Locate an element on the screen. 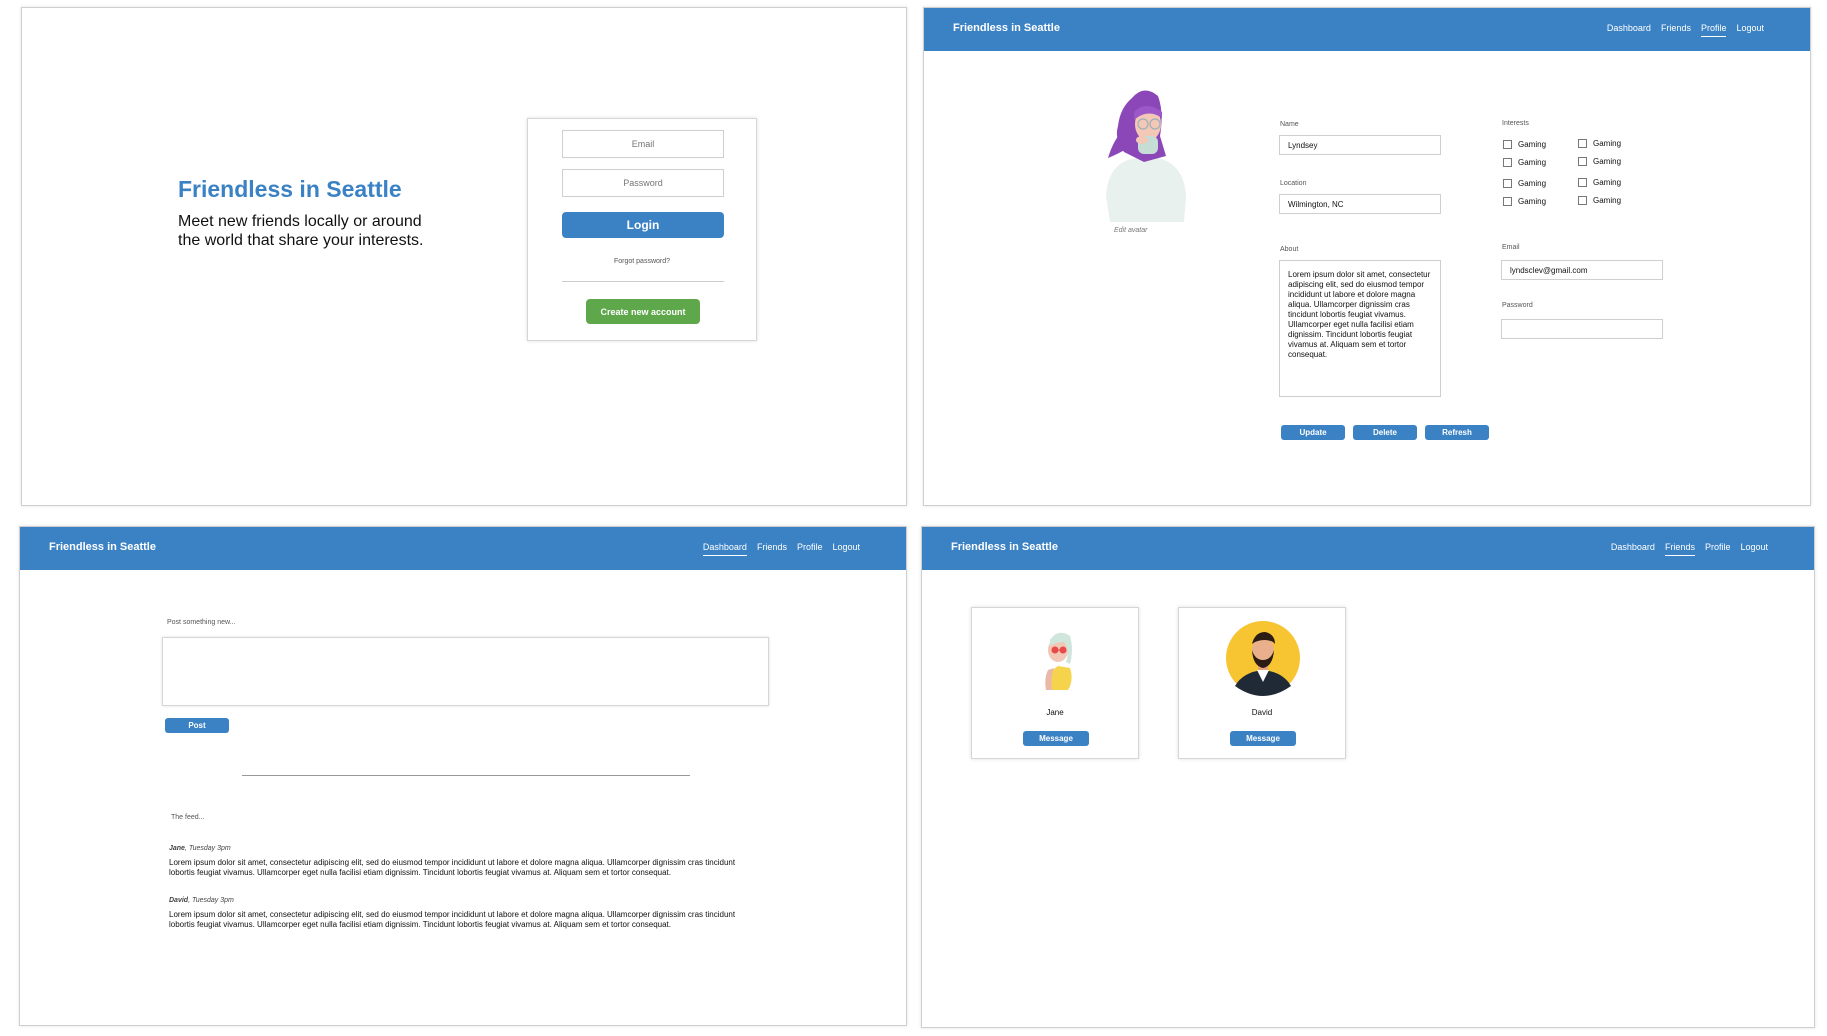 The width and height of the screenshot is (1827, 1036). forgot-password-link: Forgot password? is located at coordinates (642, 261).